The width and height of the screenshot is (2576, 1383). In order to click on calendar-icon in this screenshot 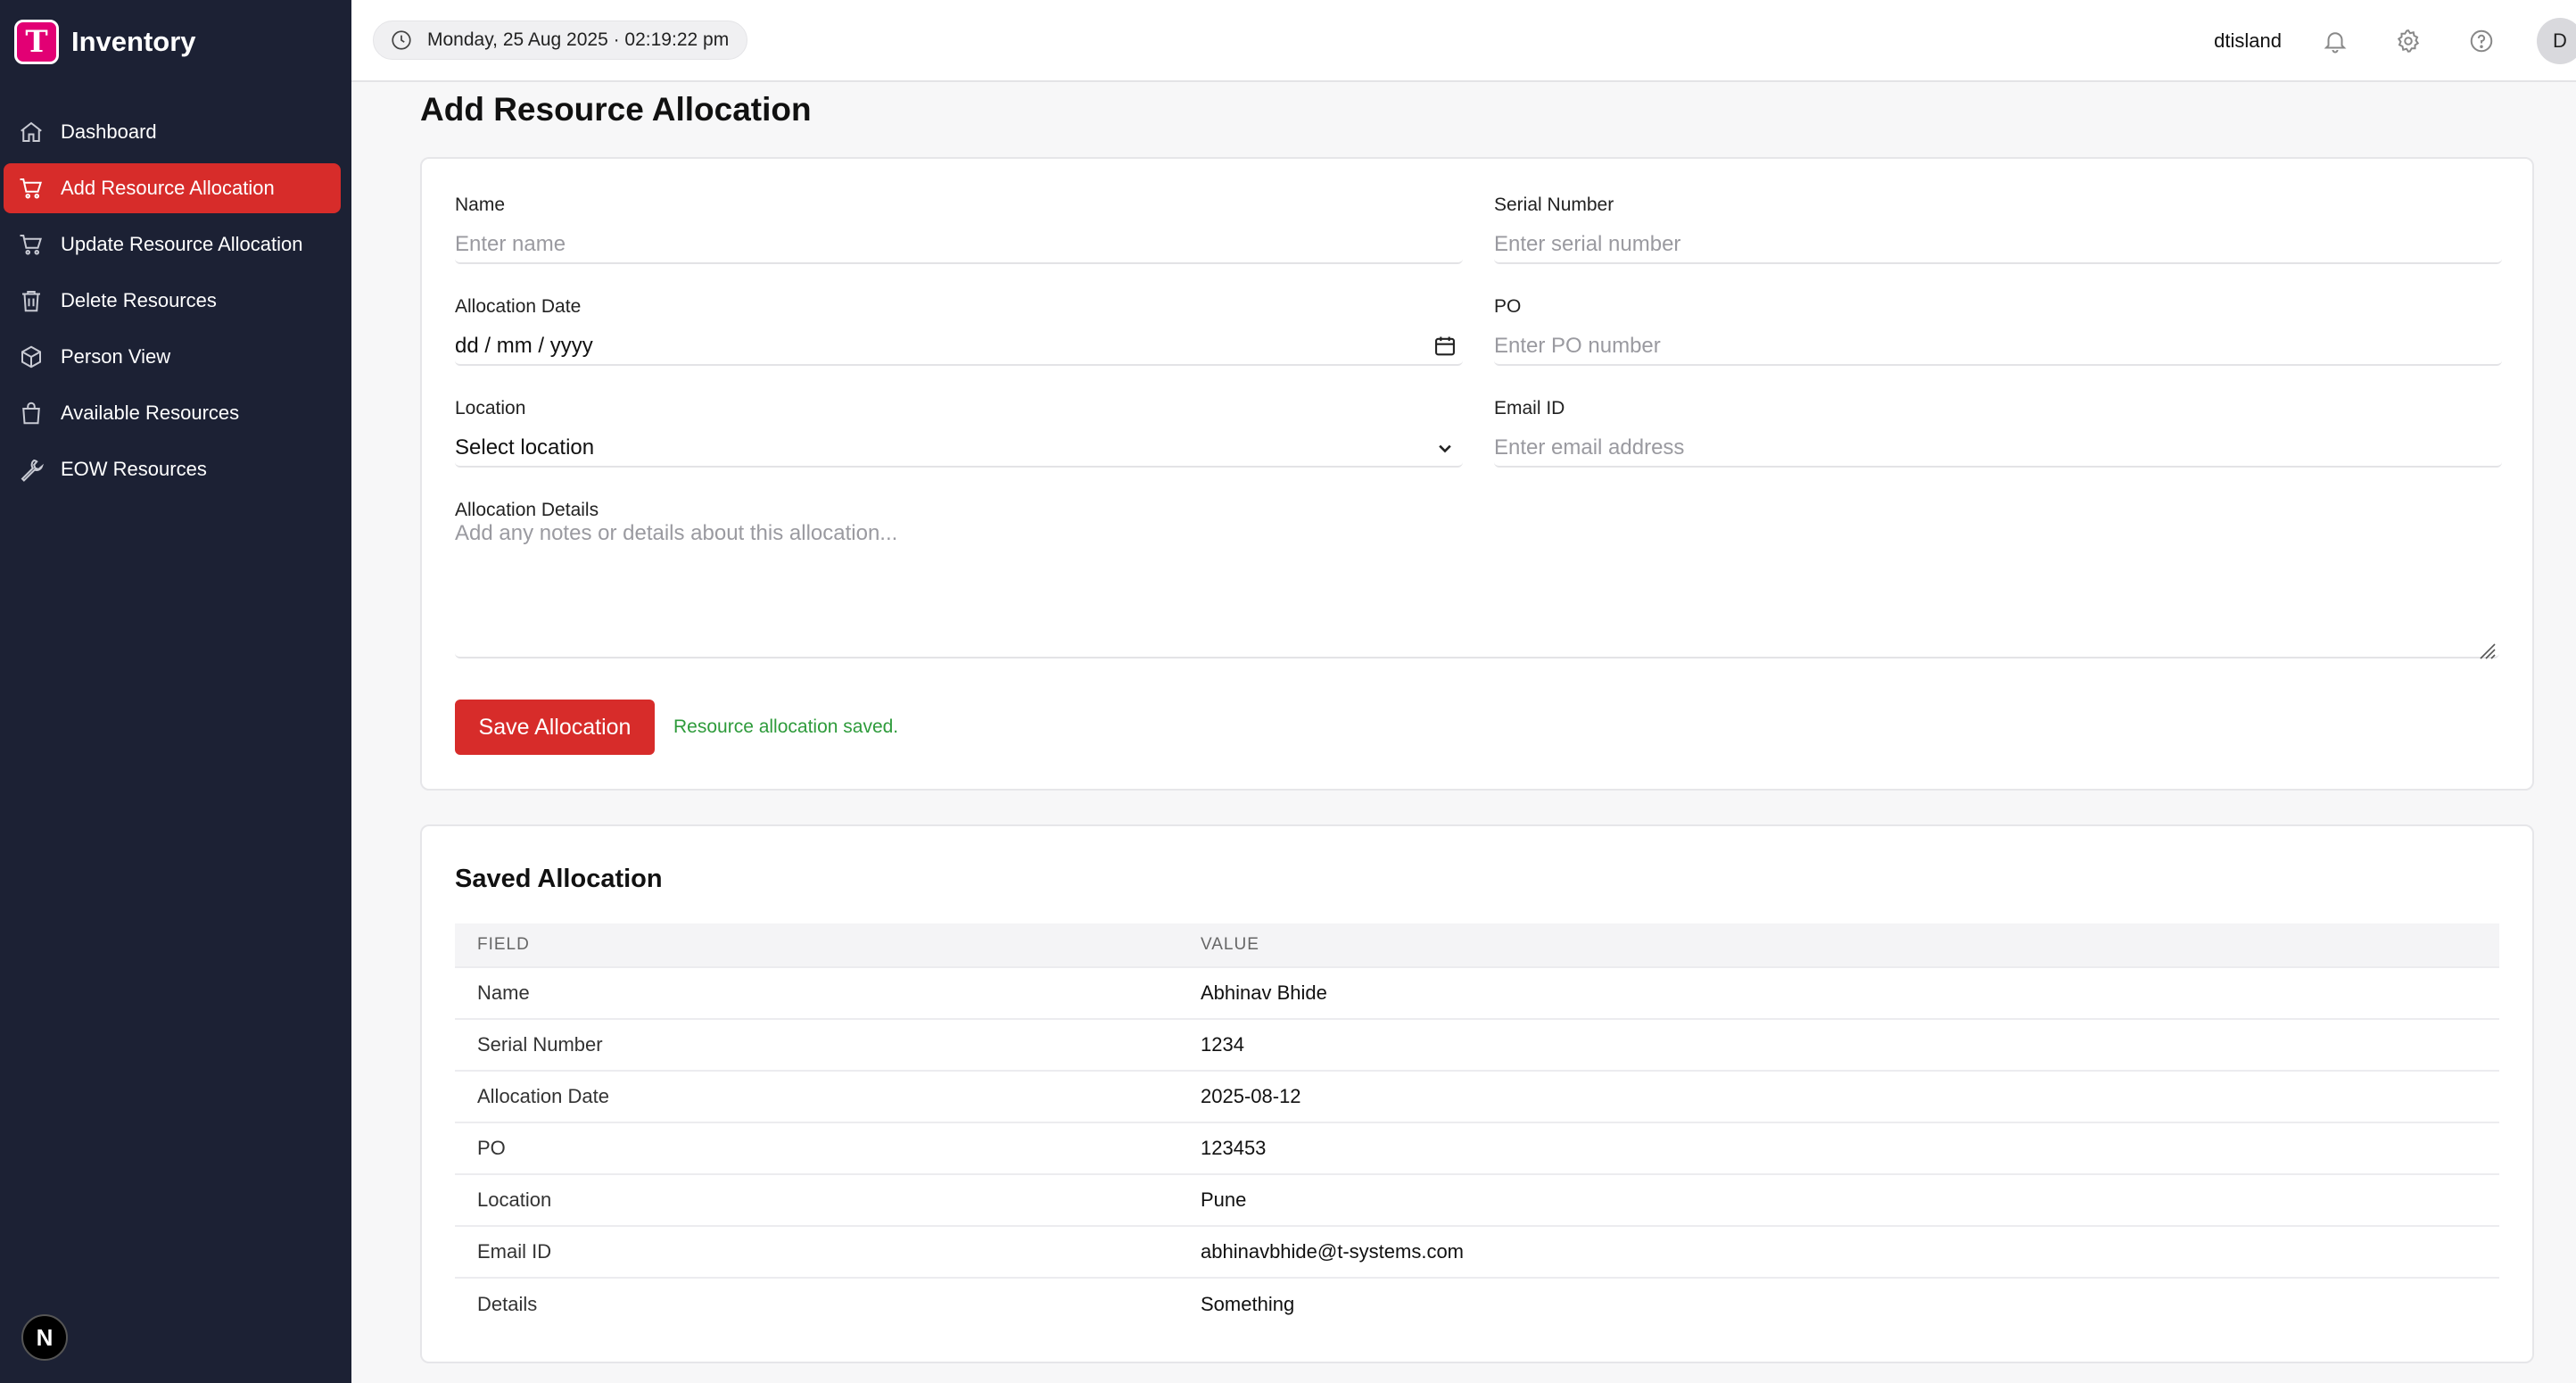, I will do `click(1444, 346)`.